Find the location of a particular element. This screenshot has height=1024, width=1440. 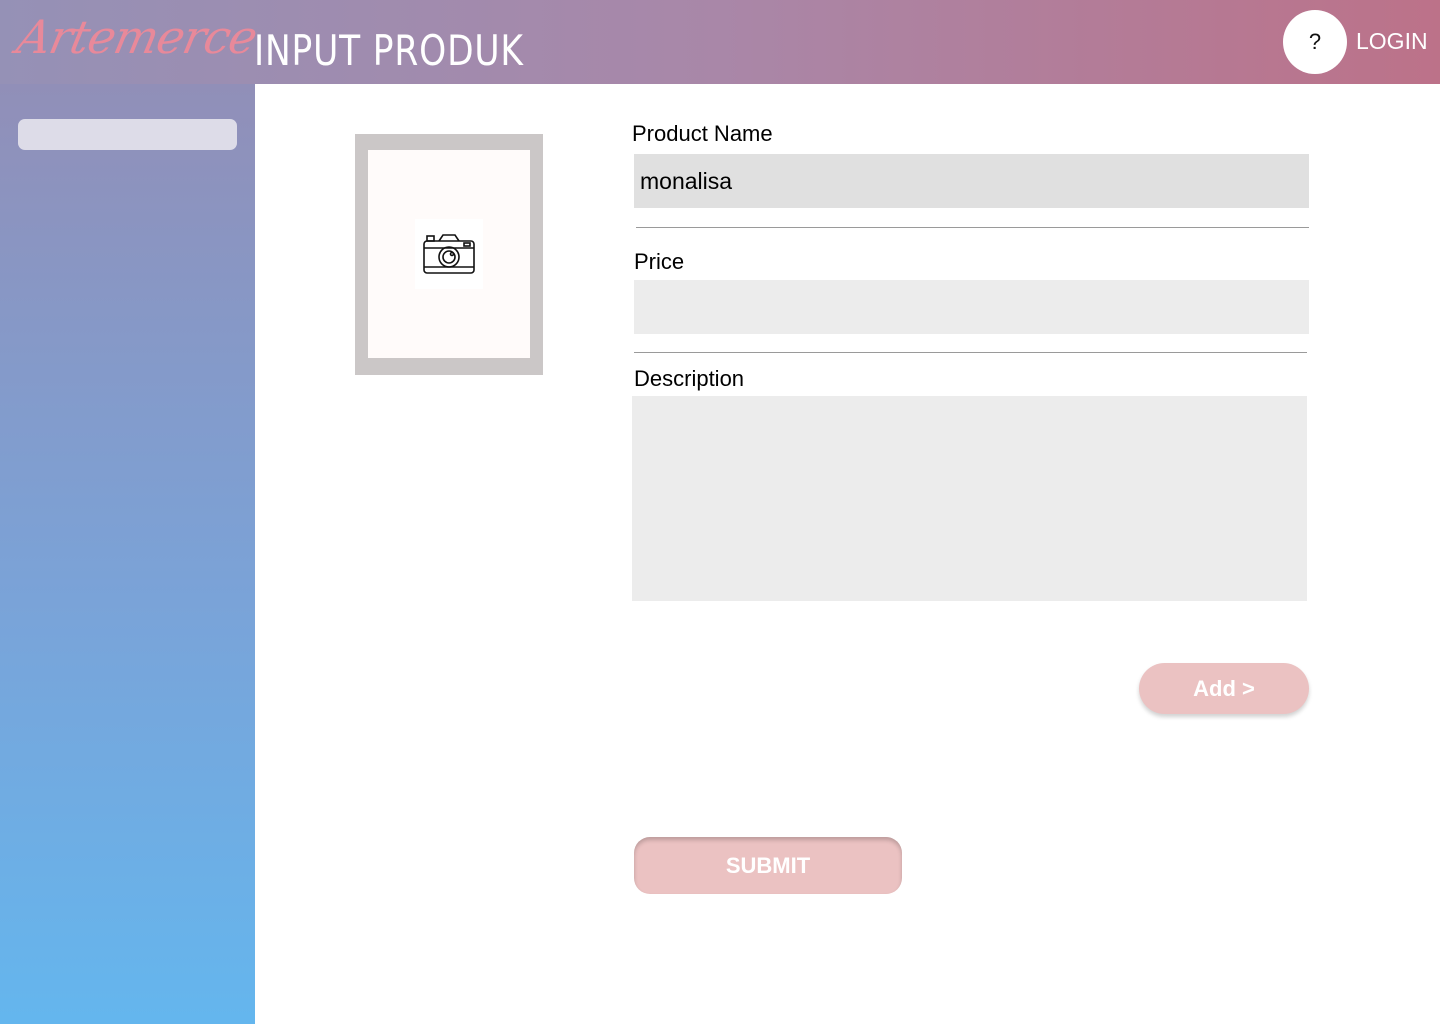

header-bar: Artemerce INPUT PRODUK ? LOGIN is located at coordinates (720, 42).